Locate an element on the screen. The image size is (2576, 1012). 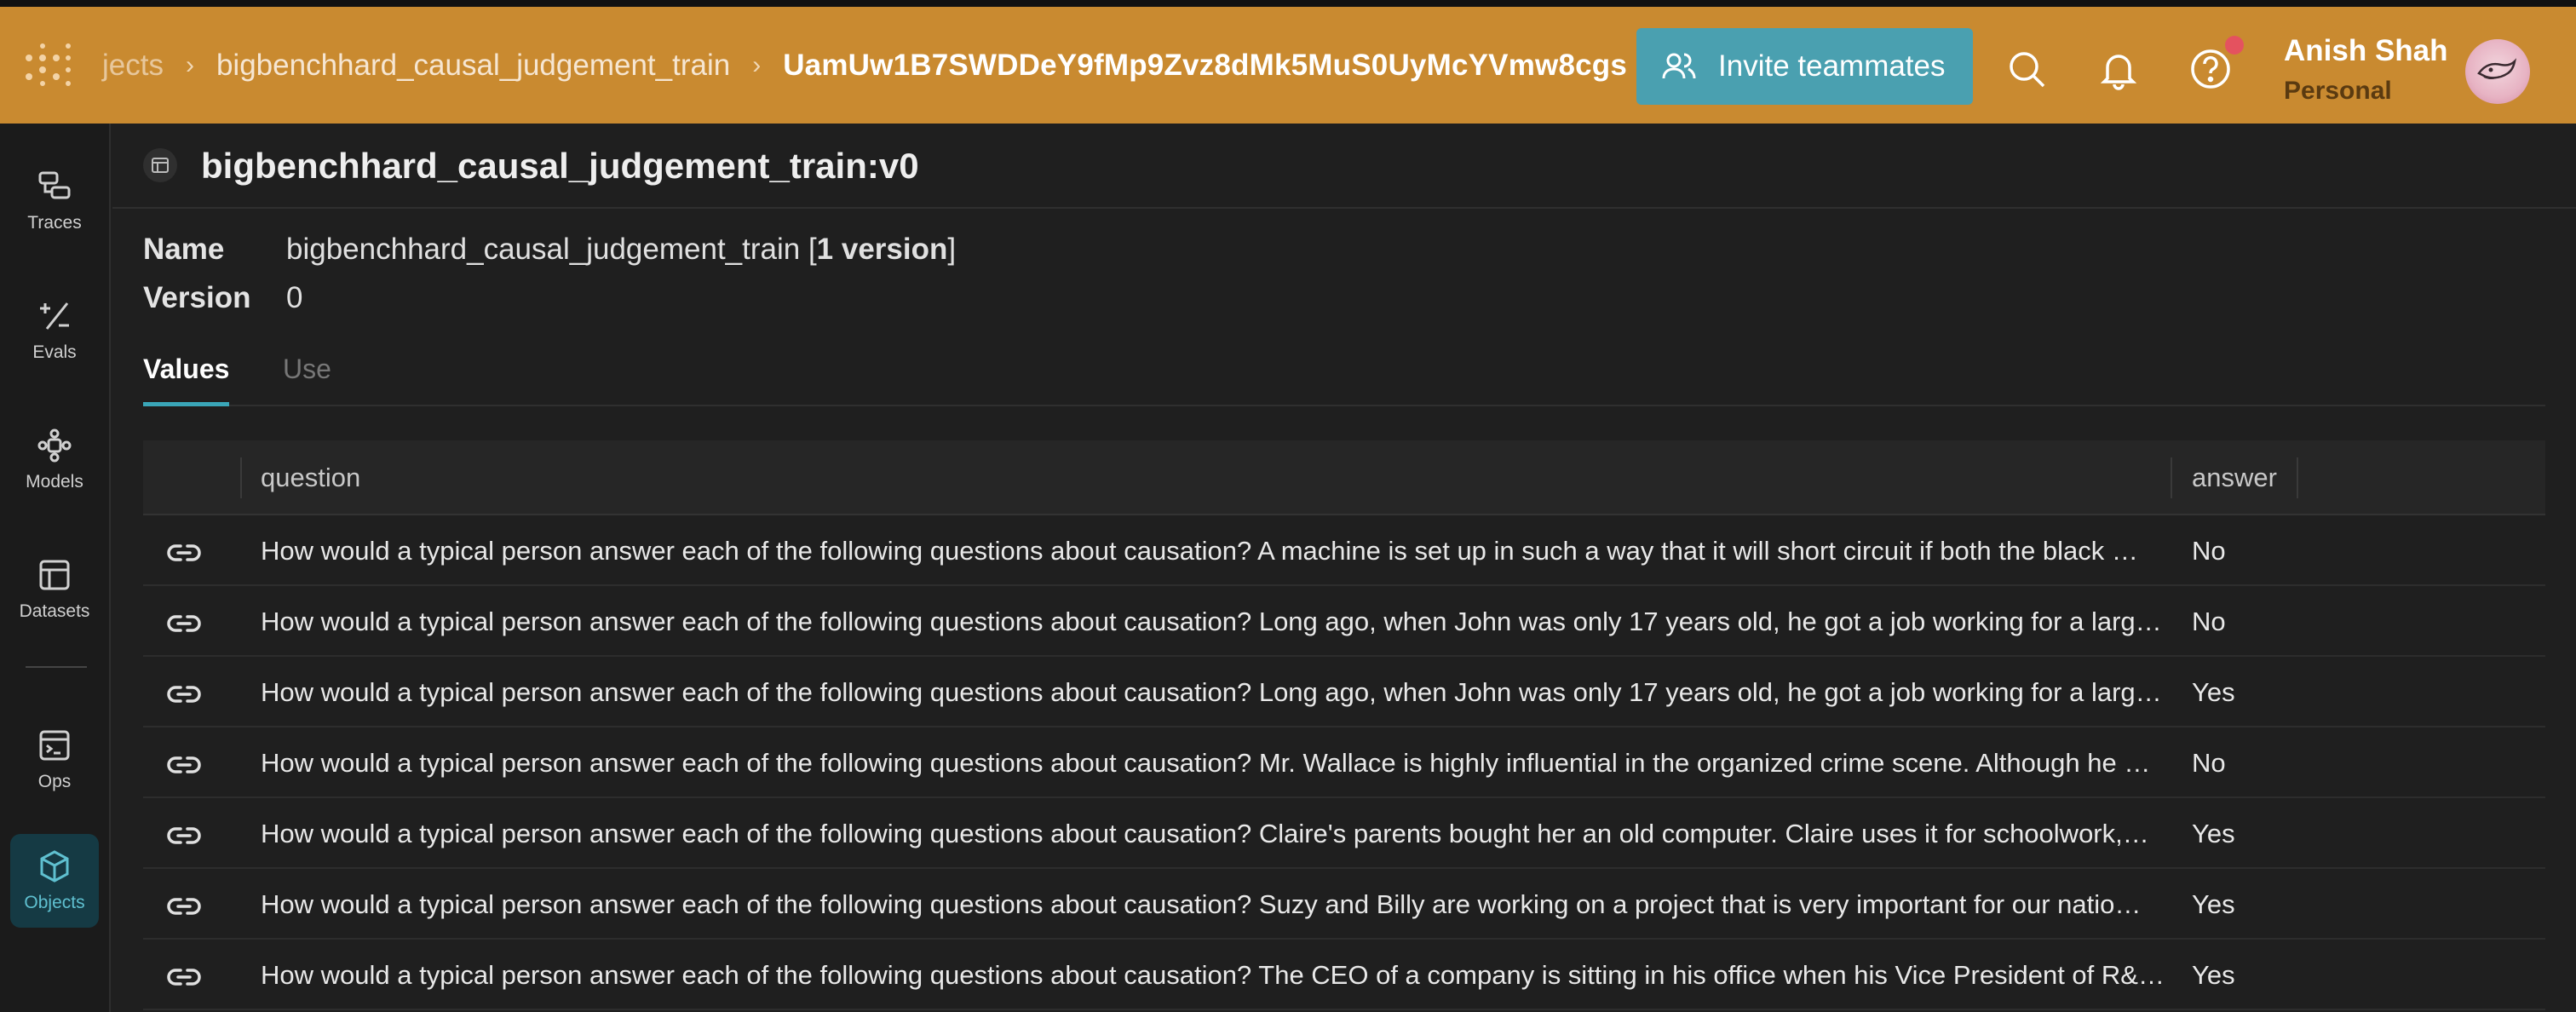
sidebar-item-traces: Traces is located at coordinates (55, 201).